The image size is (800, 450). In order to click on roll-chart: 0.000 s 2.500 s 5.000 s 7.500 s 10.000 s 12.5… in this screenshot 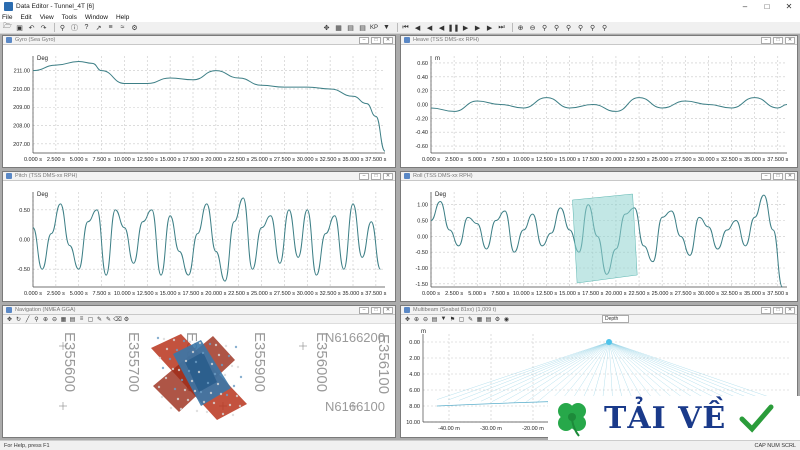, I will do `click(599, 241)`.